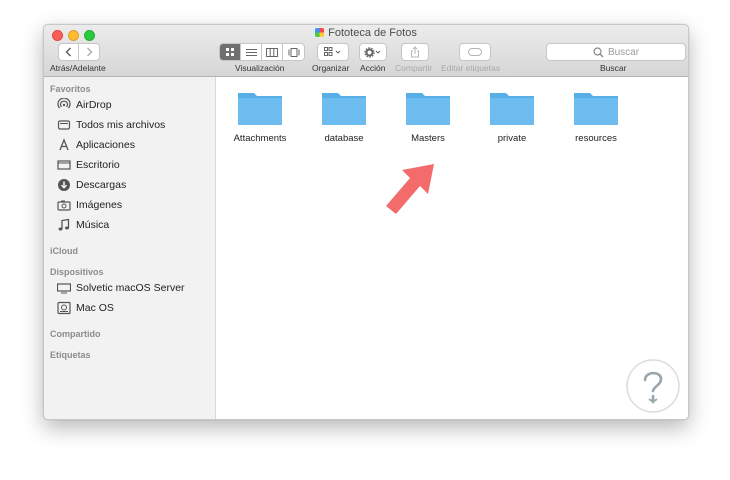  I want to click on folder-item: Attachments, so click(260, 115).